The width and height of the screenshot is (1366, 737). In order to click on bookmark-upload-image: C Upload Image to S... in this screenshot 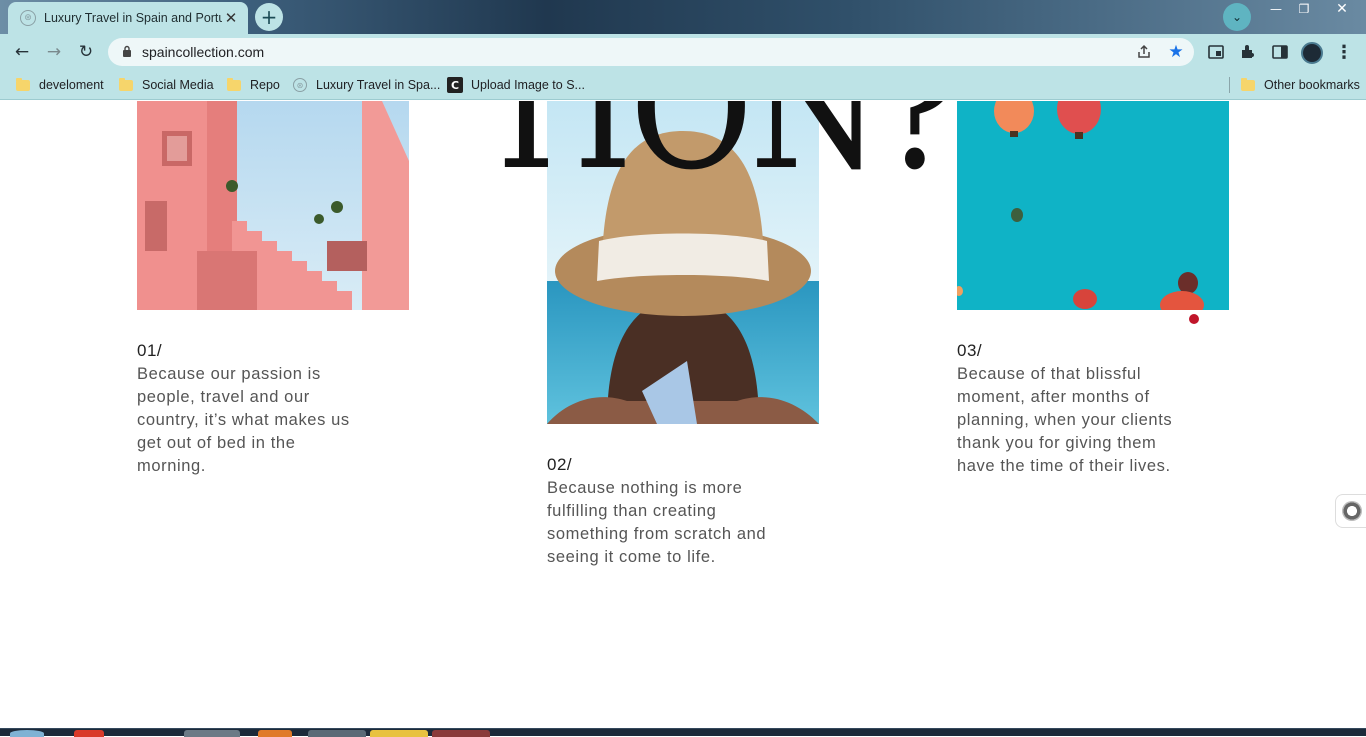, I will do `click(516, 85)`.